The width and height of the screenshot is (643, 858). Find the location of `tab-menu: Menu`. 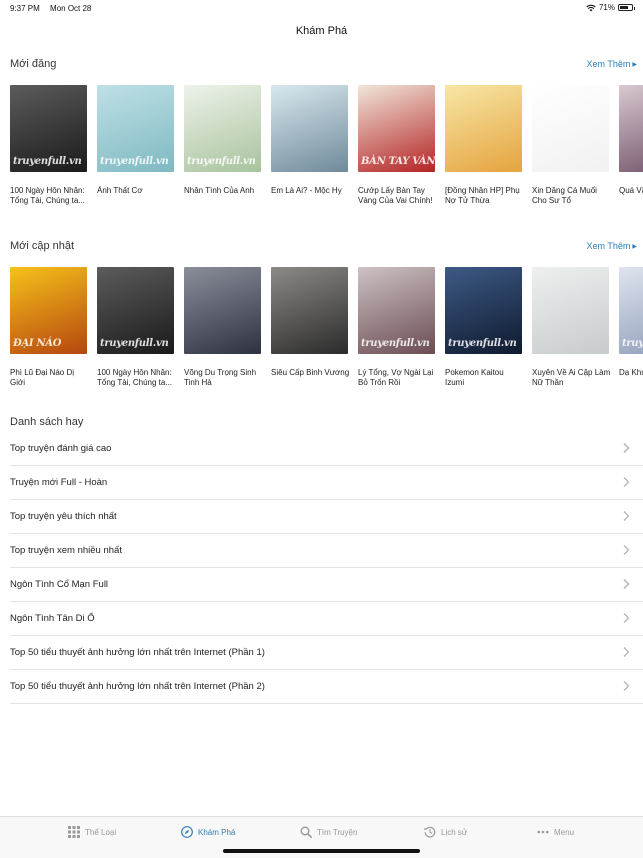

tab-menu: Menu is located at coordinates (555, 832).